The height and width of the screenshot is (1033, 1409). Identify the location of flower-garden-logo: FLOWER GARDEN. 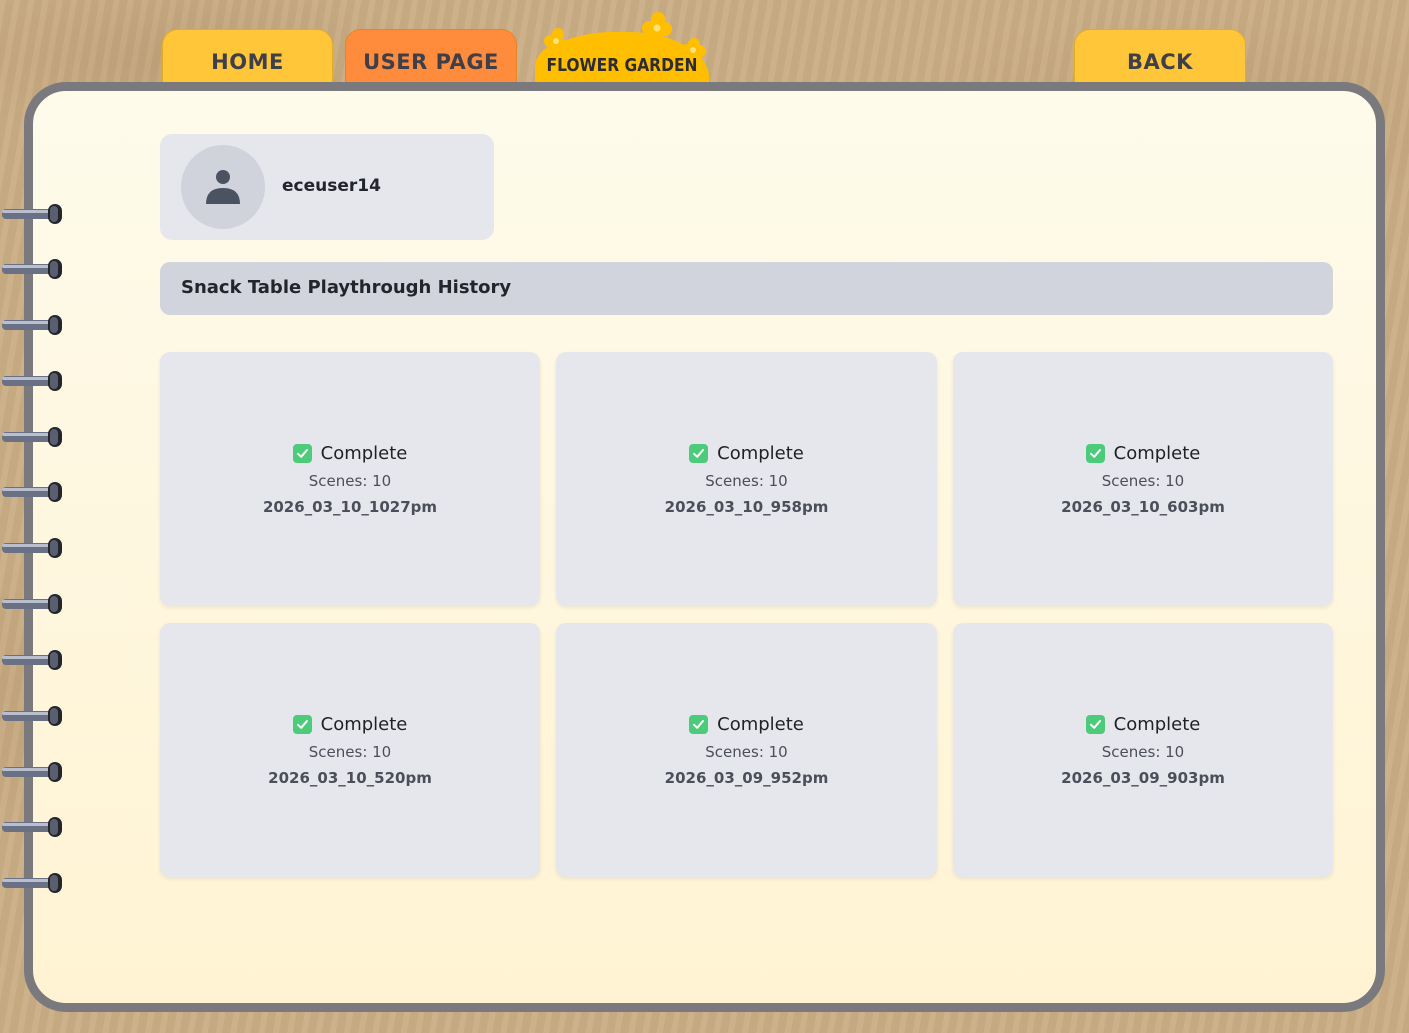
(622, 48).